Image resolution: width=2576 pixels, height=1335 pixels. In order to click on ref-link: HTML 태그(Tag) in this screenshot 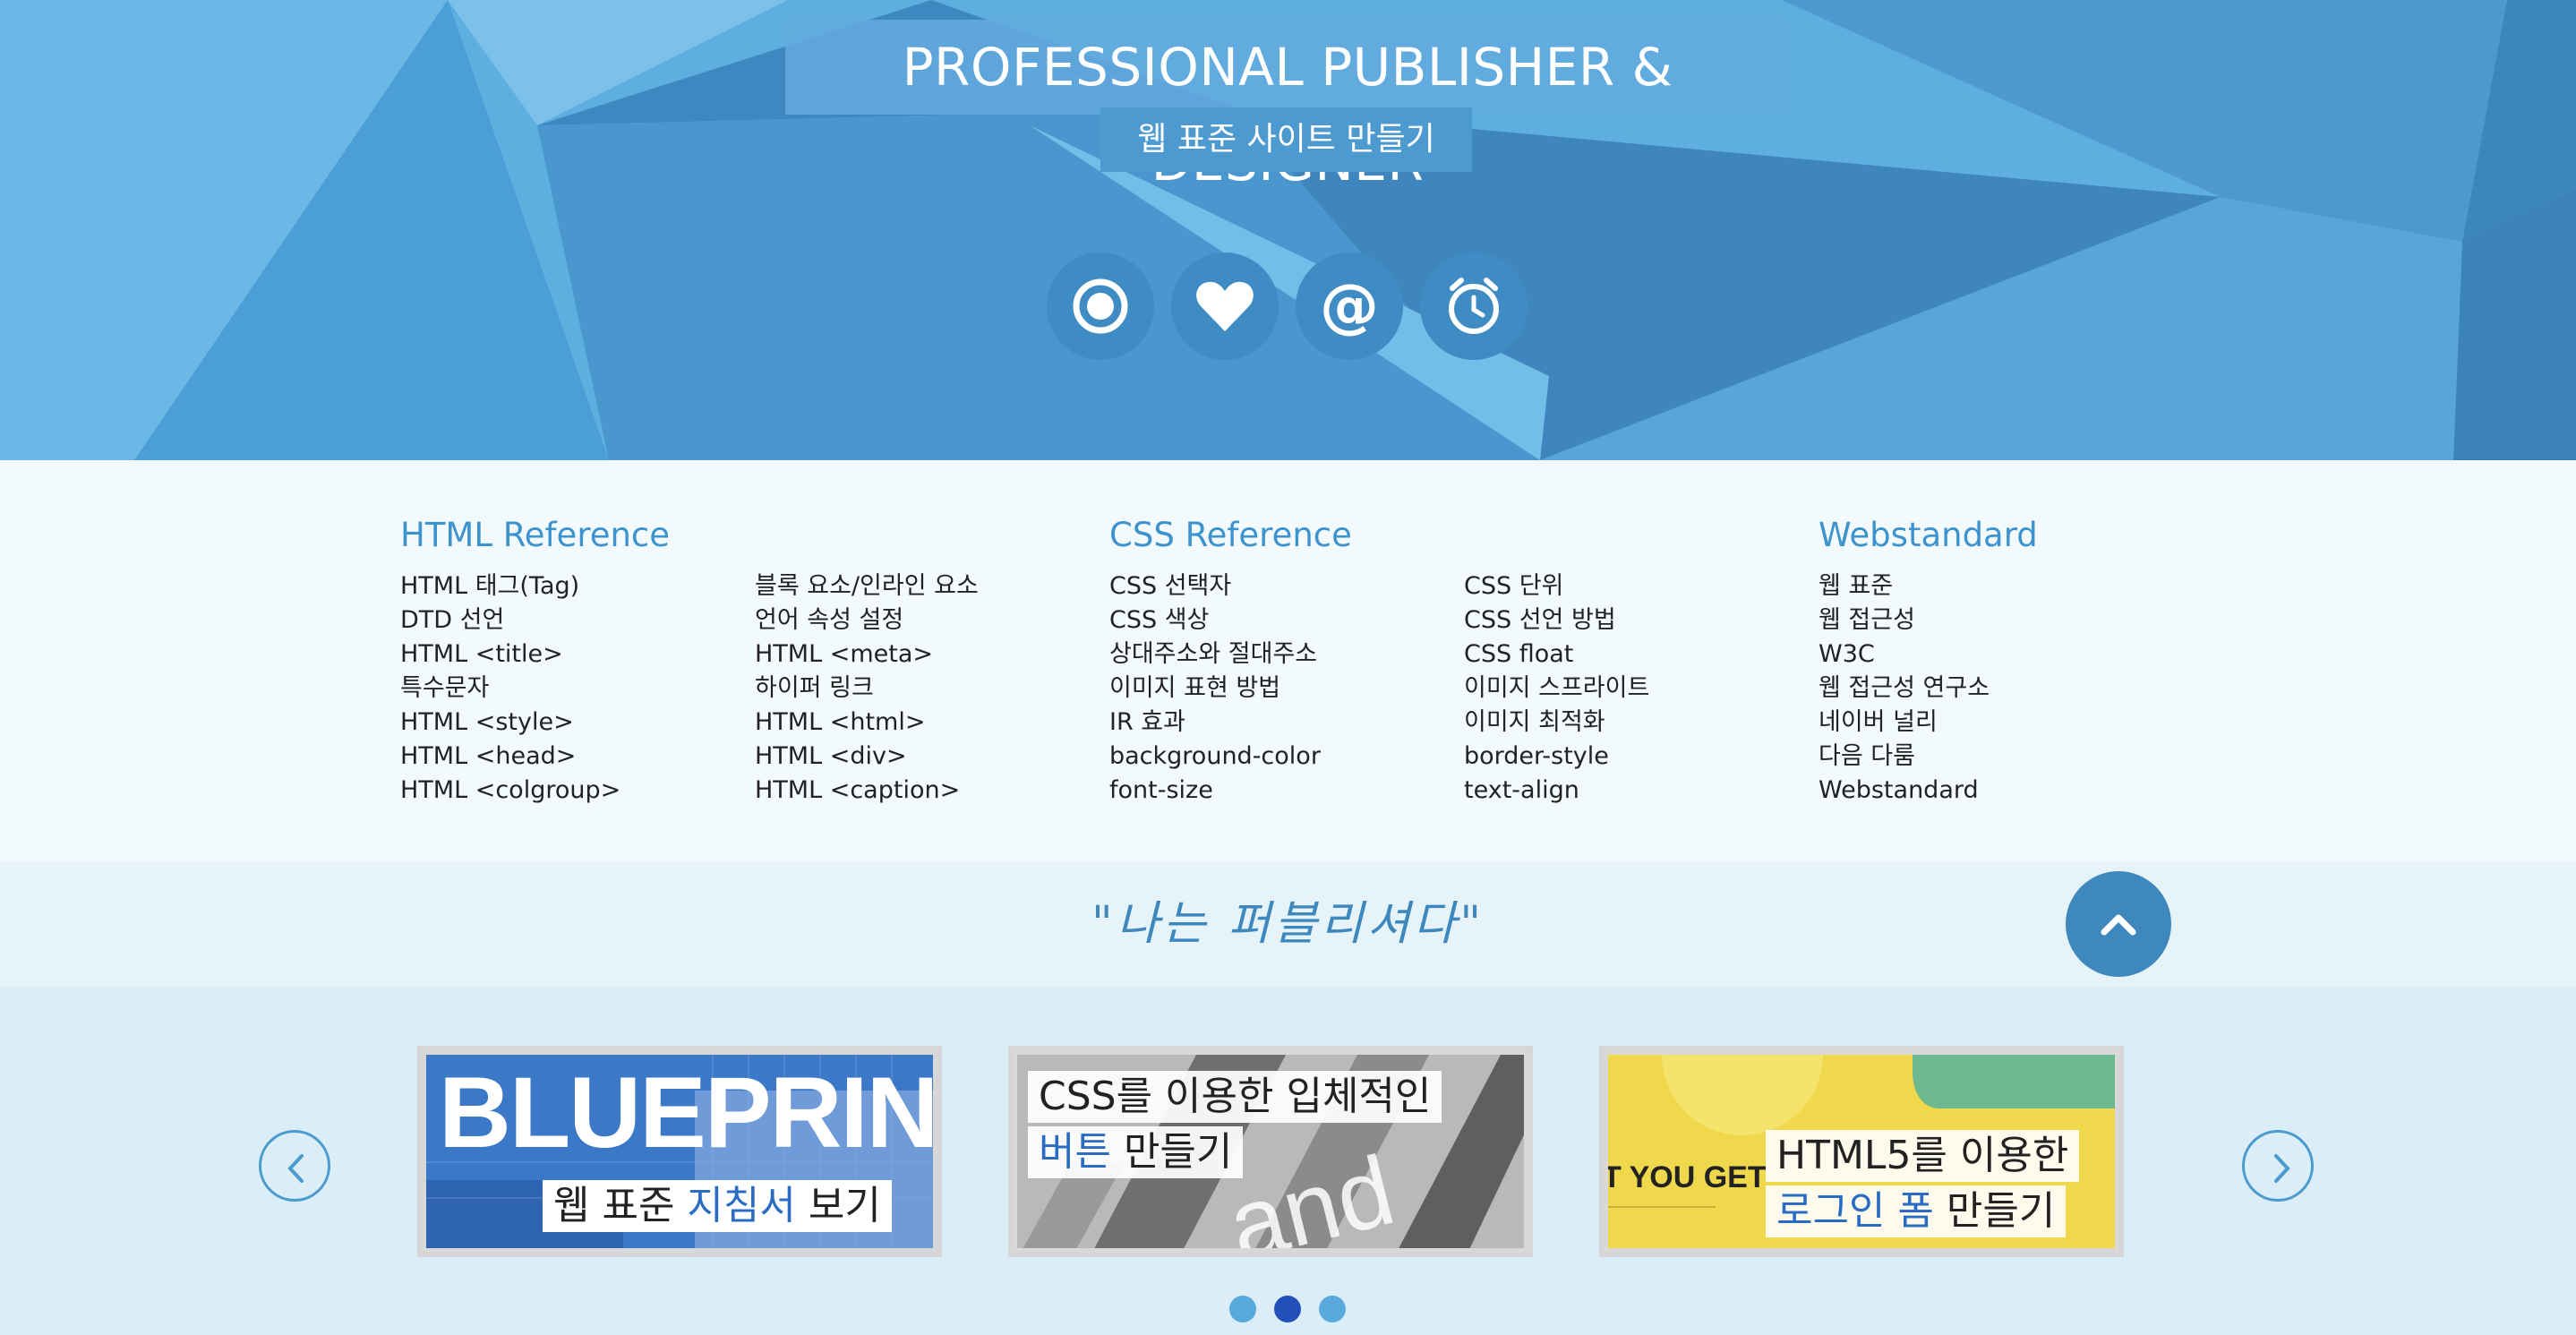, I will do `click(510, 586)`.